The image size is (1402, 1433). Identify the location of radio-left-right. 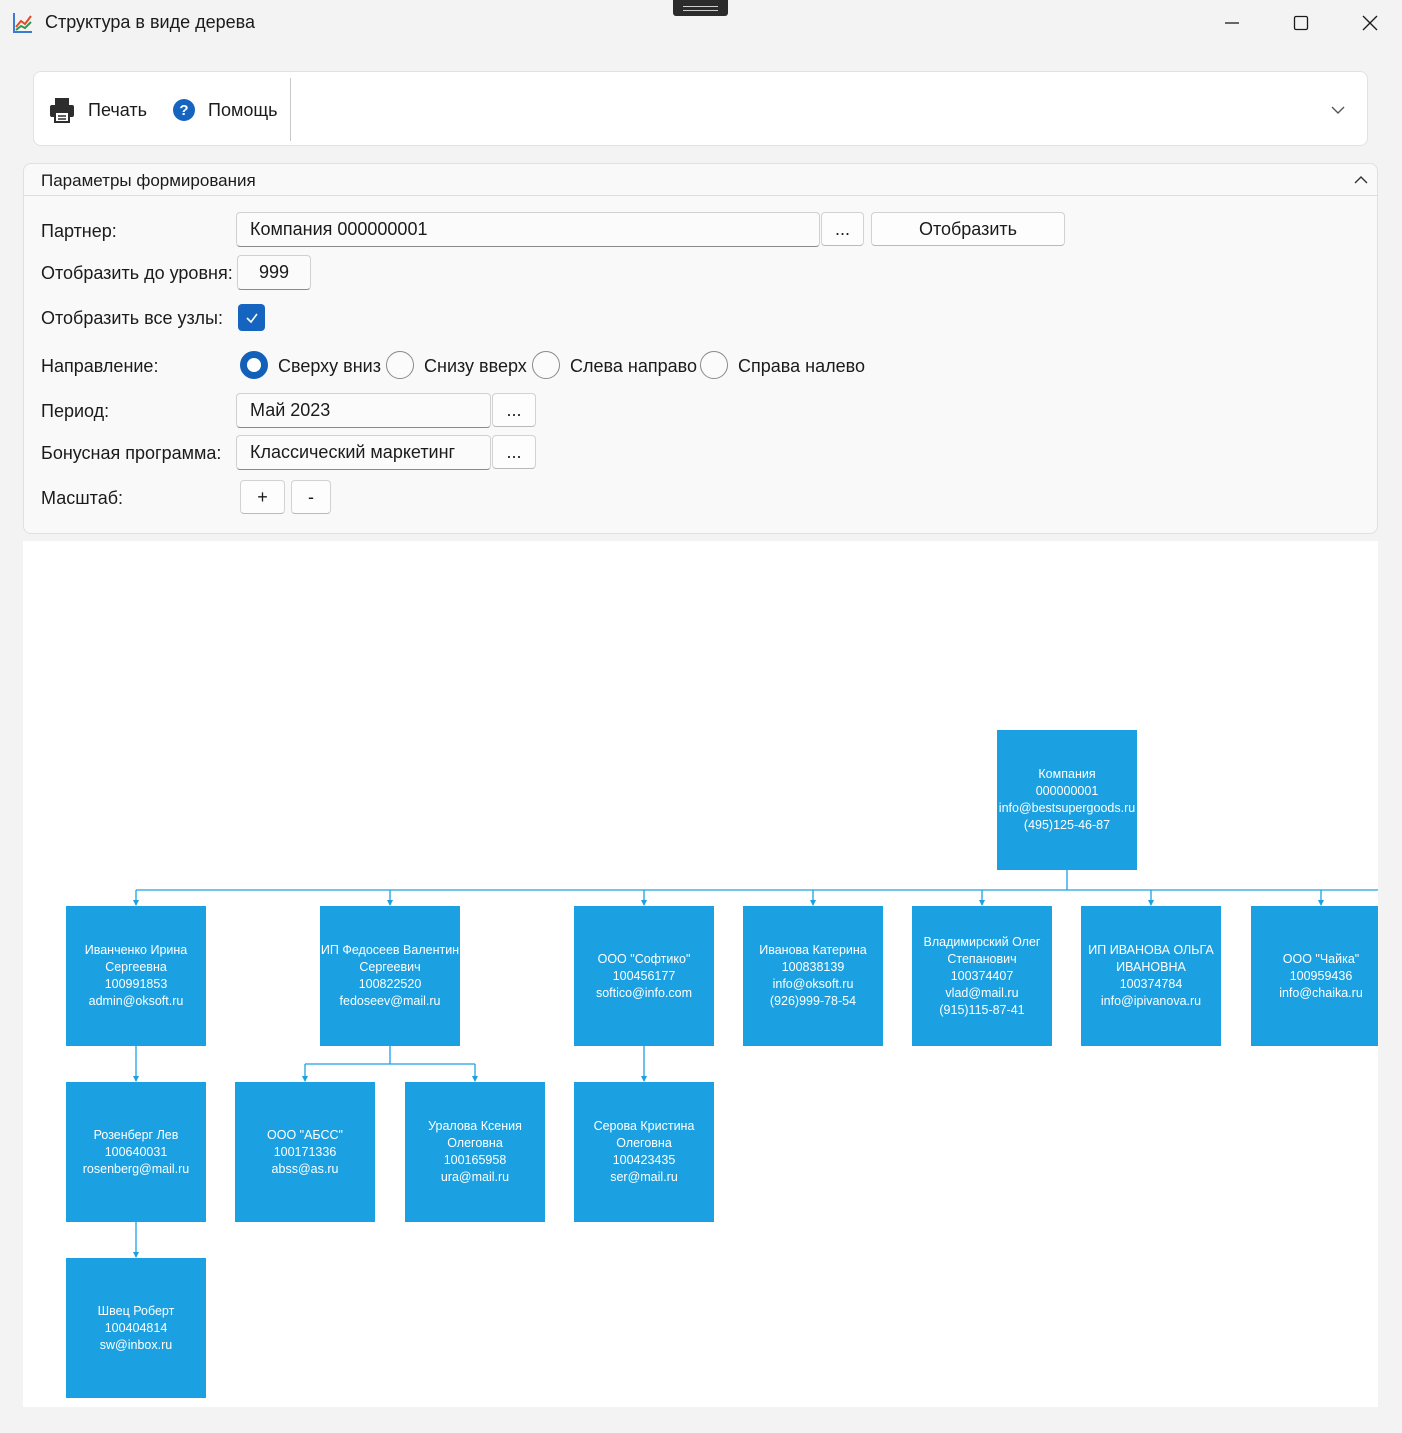
(546, 365).